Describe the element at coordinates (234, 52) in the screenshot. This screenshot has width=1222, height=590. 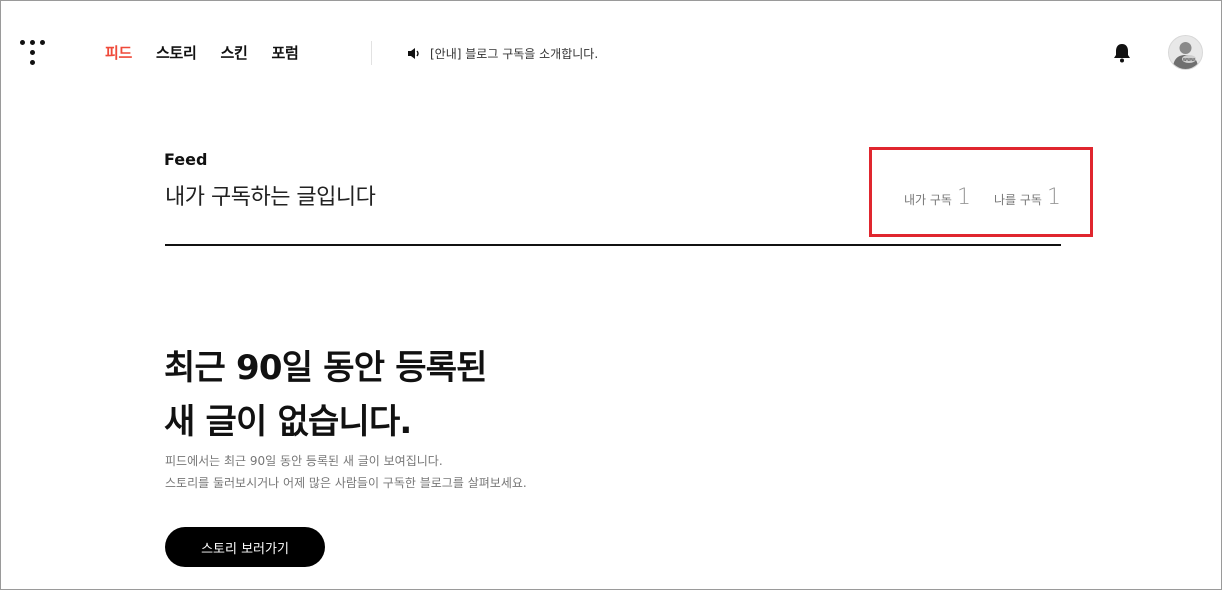
I see `nav-item-skin: 스킨` at that location.